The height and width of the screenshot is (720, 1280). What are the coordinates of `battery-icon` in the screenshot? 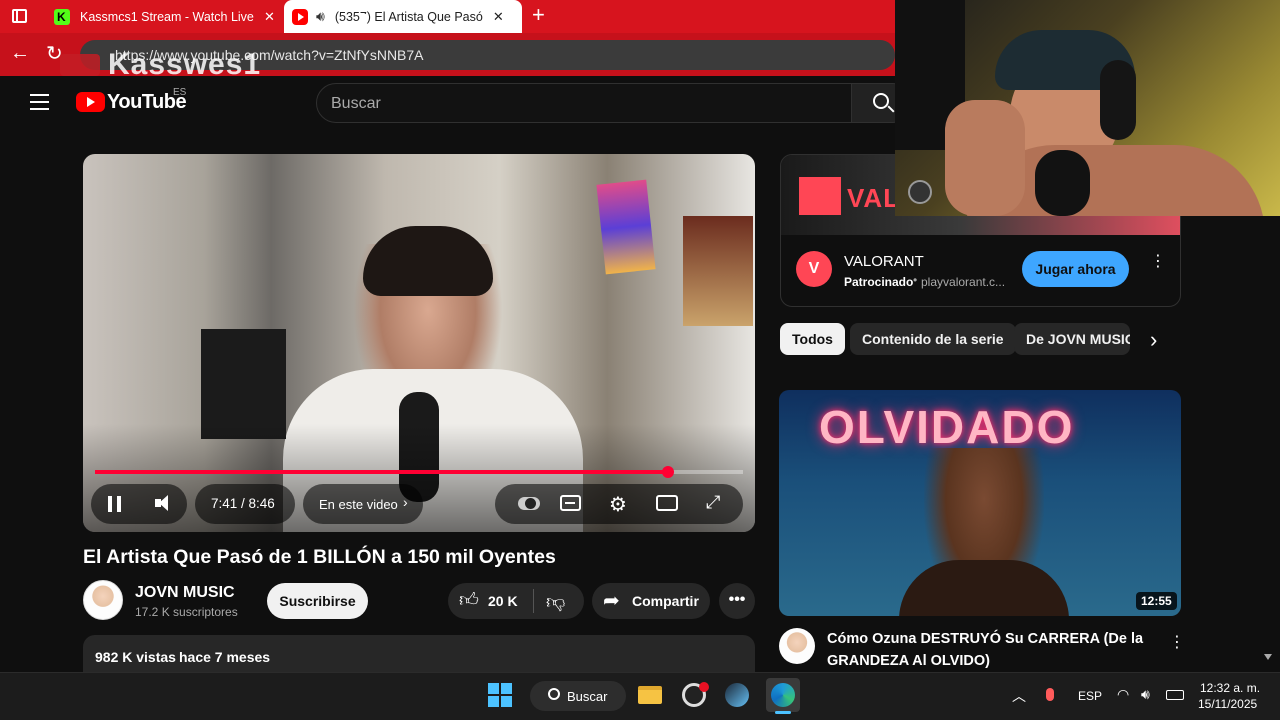 It's located at (1175, 695).